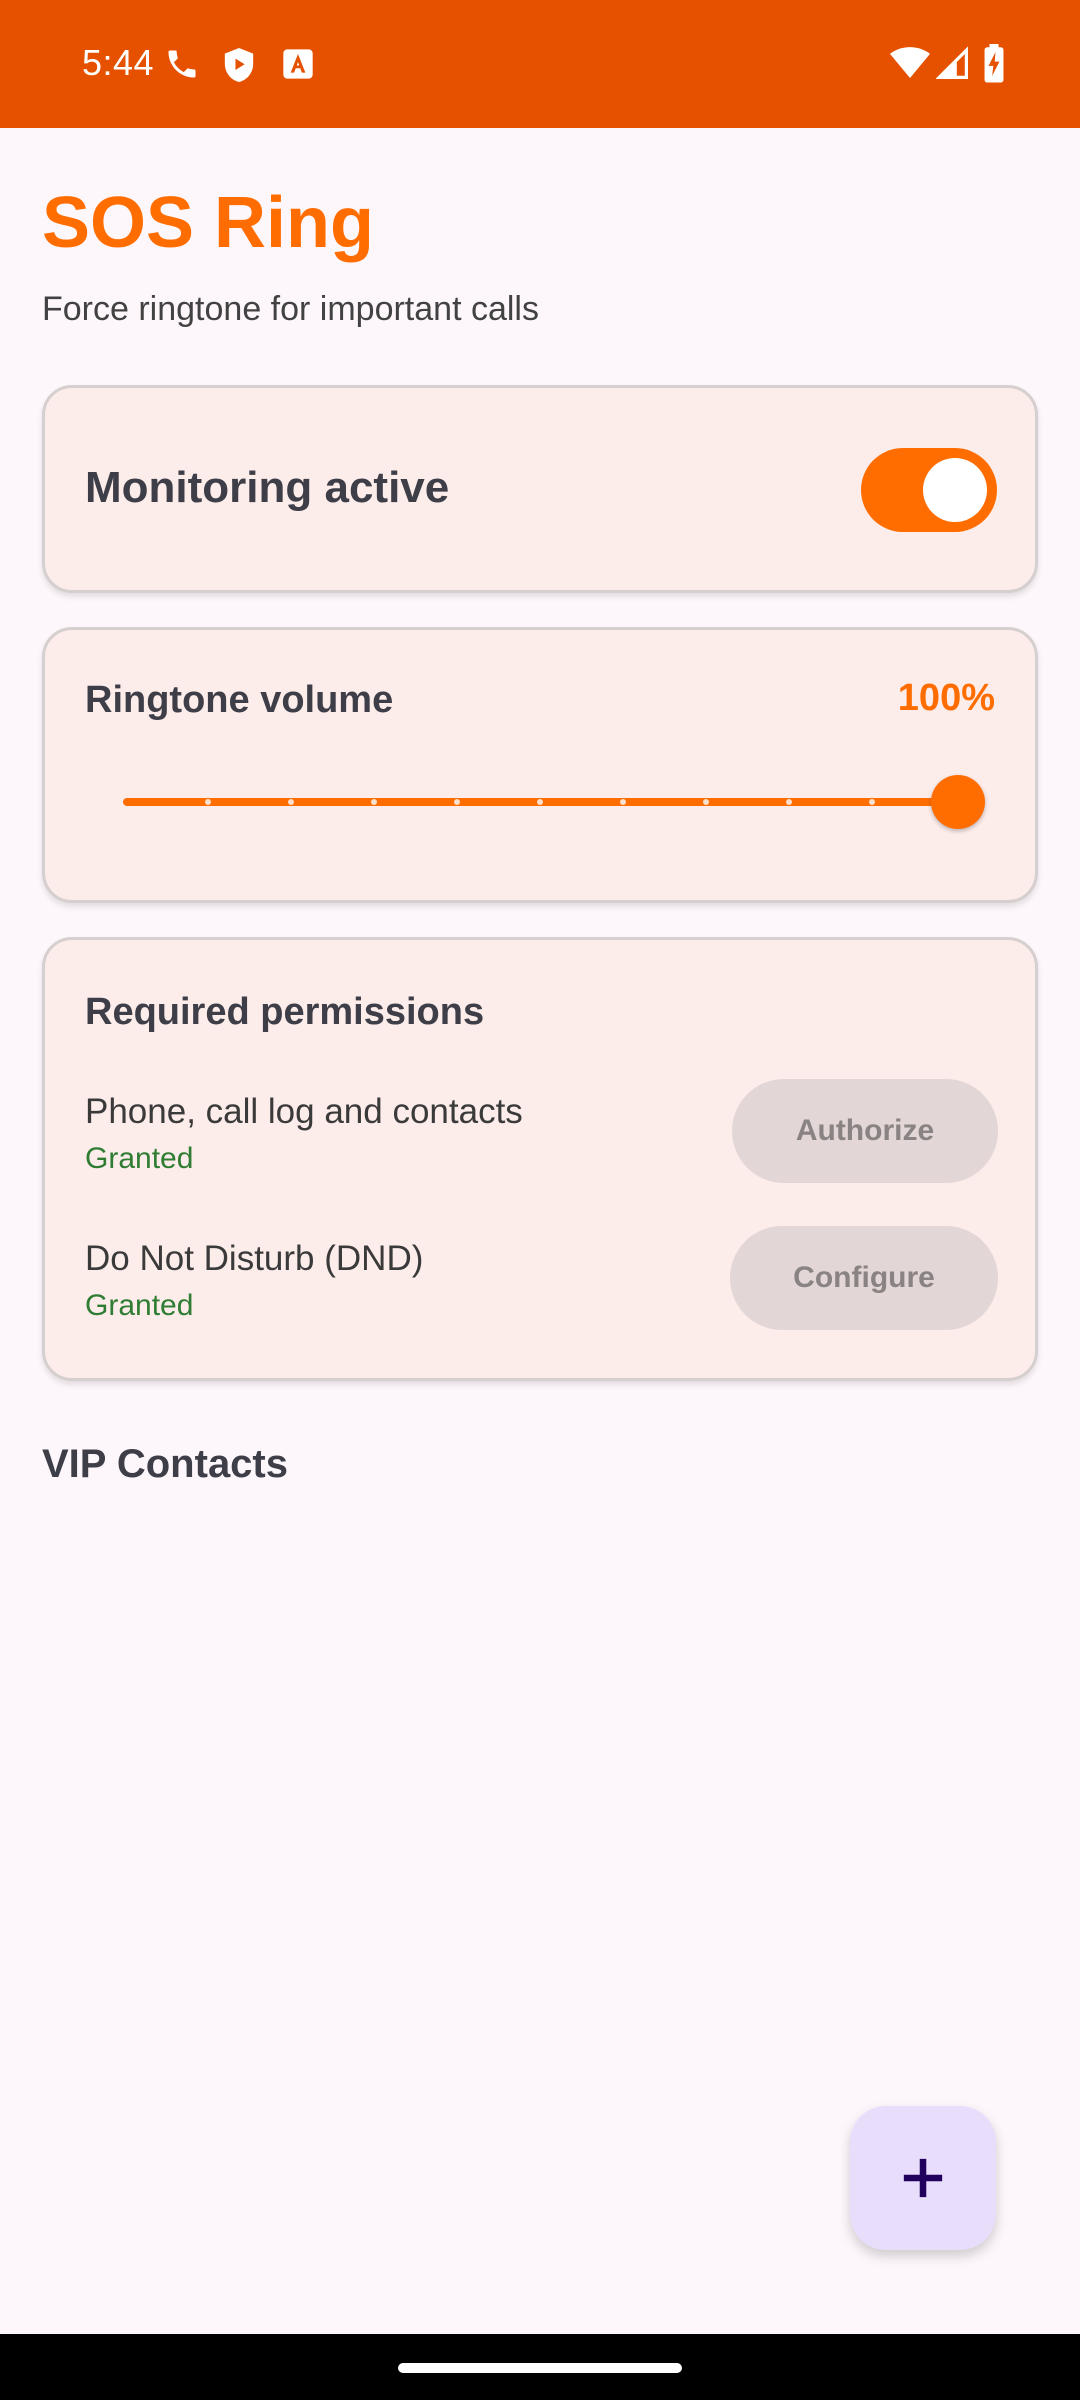  Describe the element at coordinates (118, 62) in the screenshot. I see `status-time: 5:44` at that location.